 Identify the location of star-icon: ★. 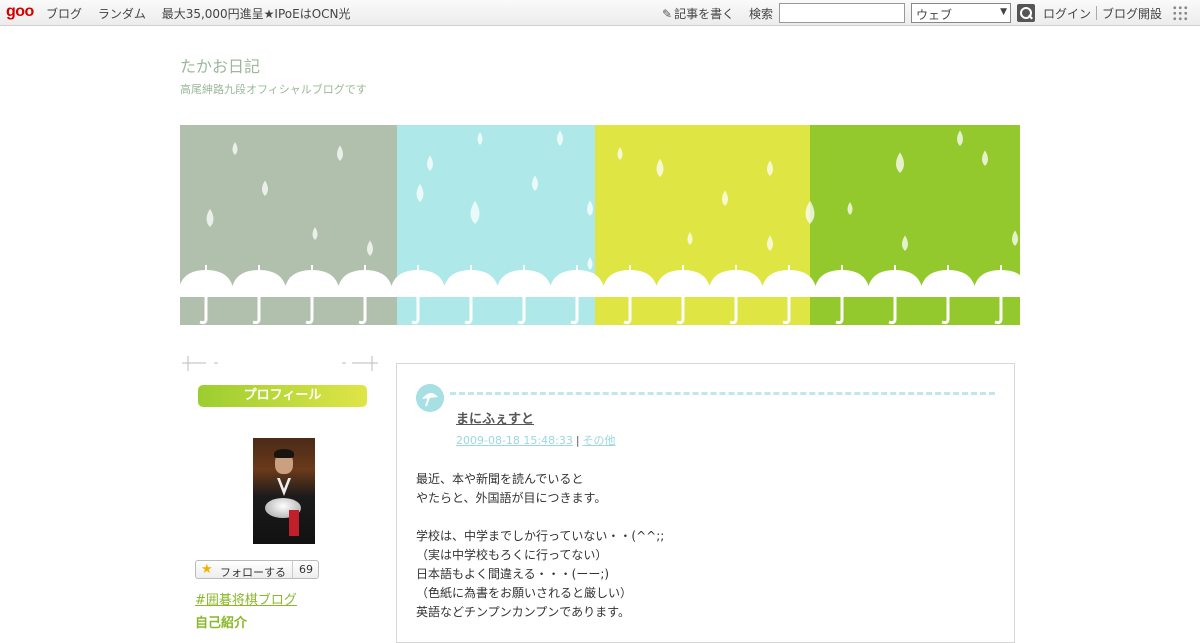
(207, 569).